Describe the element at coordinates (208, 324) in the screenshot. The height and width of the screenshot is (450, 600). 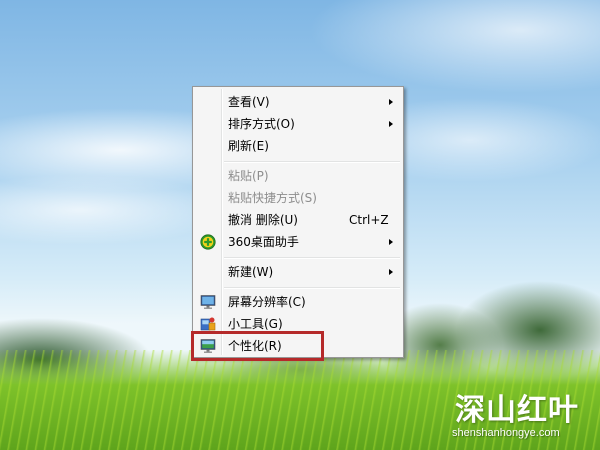
I see `gadgets-icon` at that location.